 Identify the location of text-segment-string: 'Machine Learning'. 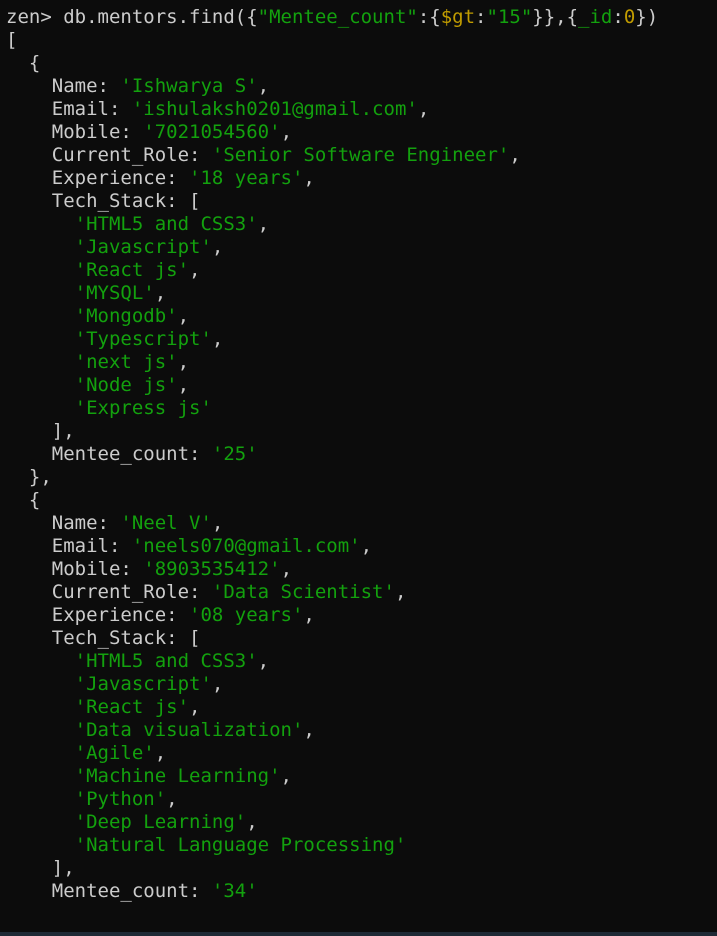
(177, 776).